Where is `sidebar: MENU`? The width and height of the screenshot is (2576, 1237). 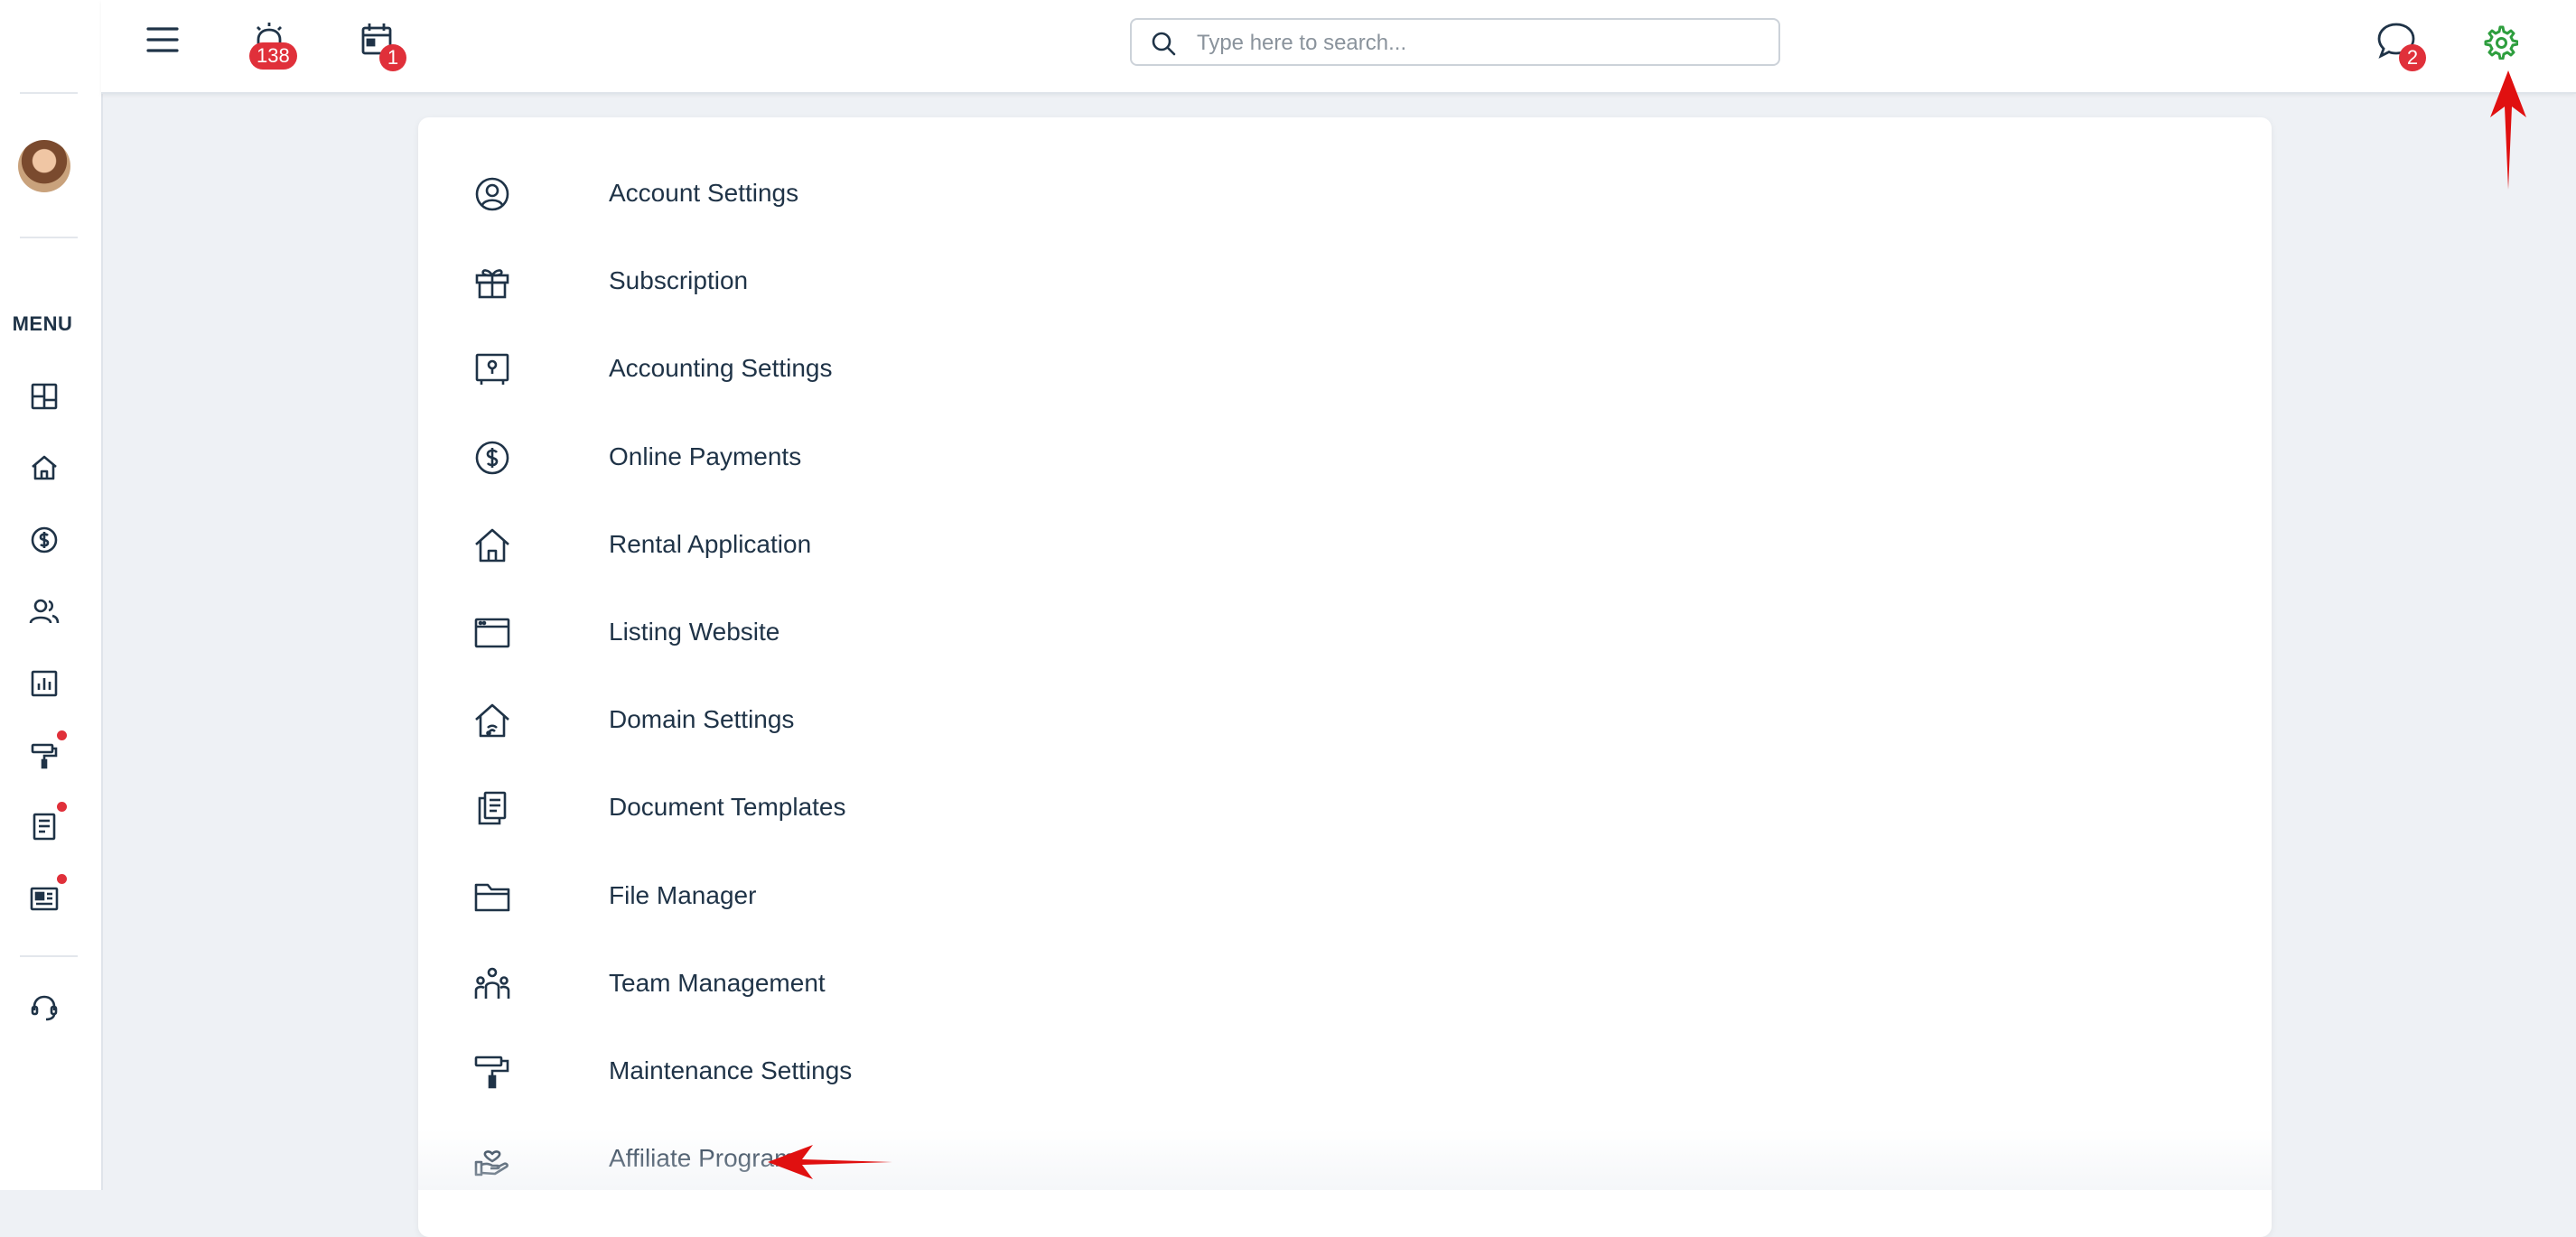 sidebar: MENU is located at coordinates (51, 595).